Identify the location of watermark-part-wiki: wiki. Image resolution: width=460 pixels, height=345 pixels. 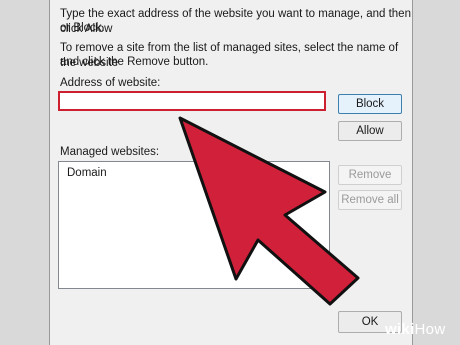
(400, 329).